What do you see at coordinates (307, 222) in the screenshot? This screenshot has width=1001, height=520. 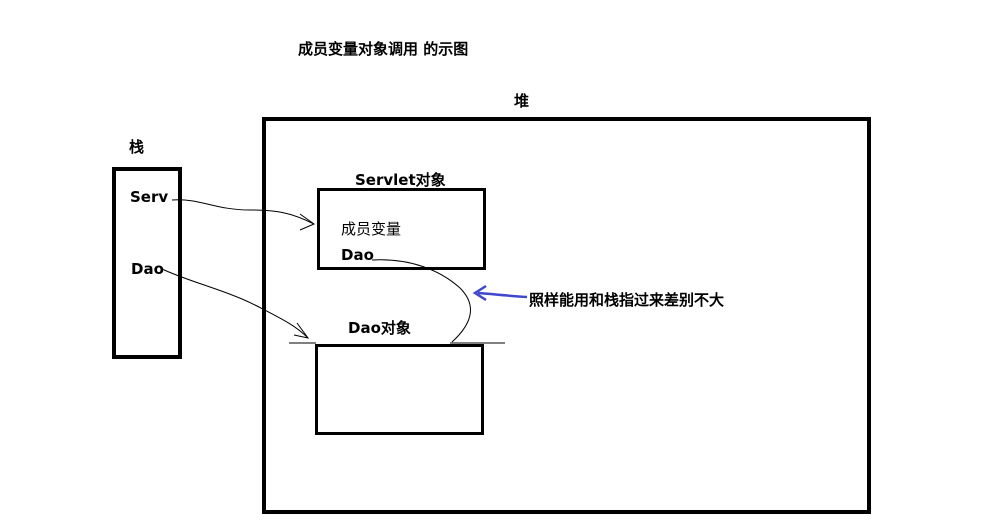 I see `arrowhead-serv` at bounding box center [307, 222].